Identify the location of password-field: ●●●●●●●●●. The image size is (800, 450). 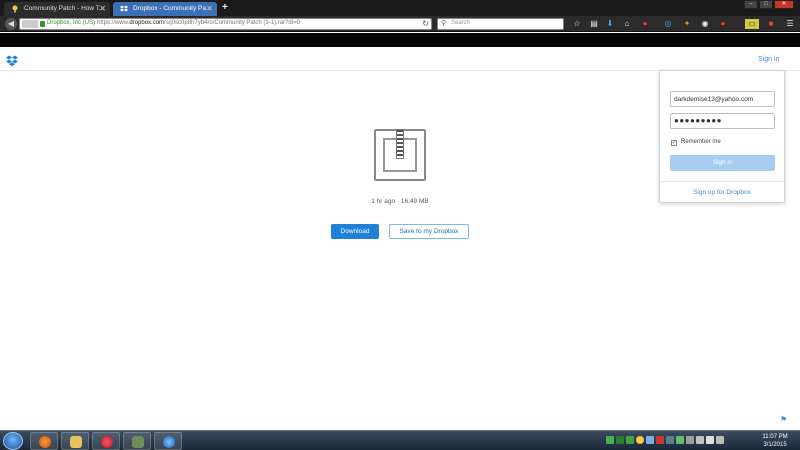
(722, 121).